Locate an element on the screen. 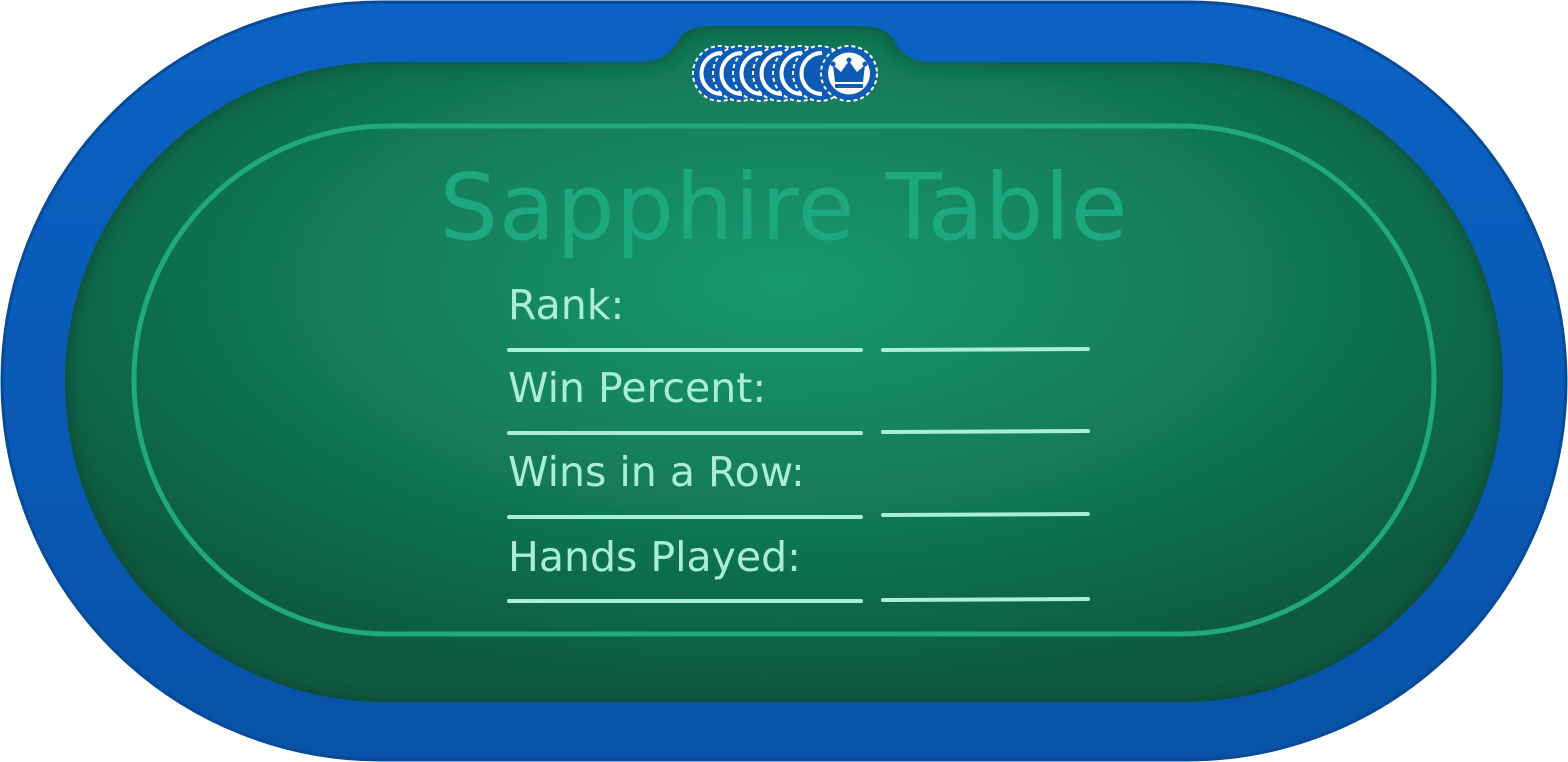  stat-label-wins-in-a-row: Wins in a Row: is located at coordinates (656, 472).